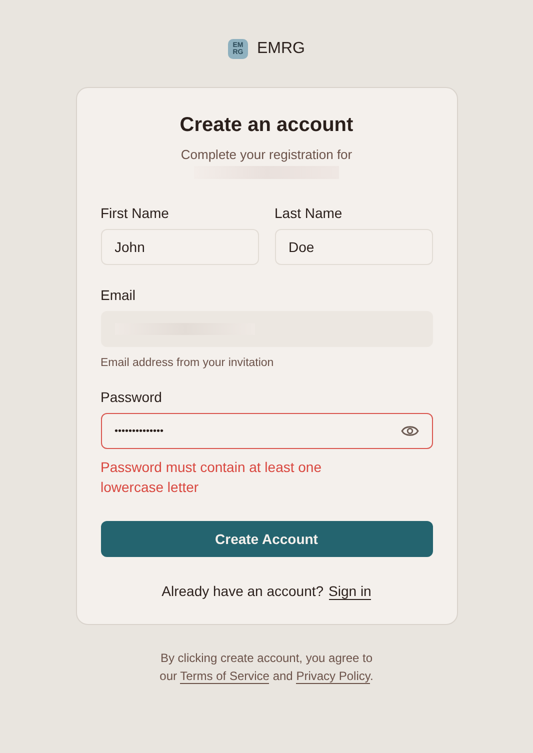  I want to click on password-field: ••••••••••••••, so click(266, 431).